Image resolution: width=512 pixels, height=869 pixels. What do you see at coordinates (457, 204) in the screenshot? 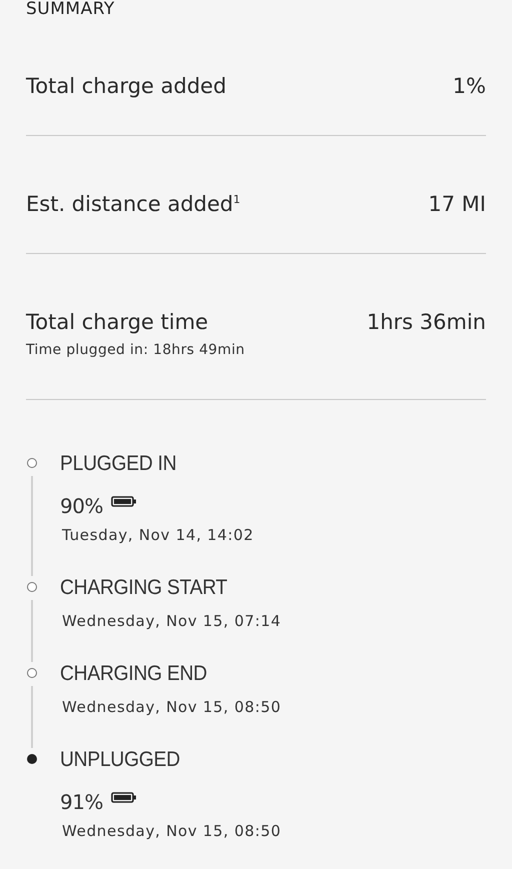
I see `summary-value: 17 MI` at bounding box center [457, 204].